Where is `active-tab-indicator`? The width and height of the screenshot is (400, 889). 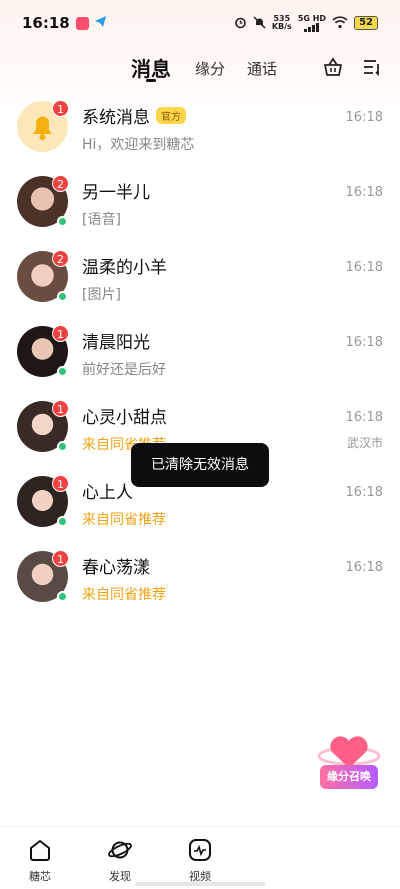 active-tab-indicator is located at coordinates (151, 80).